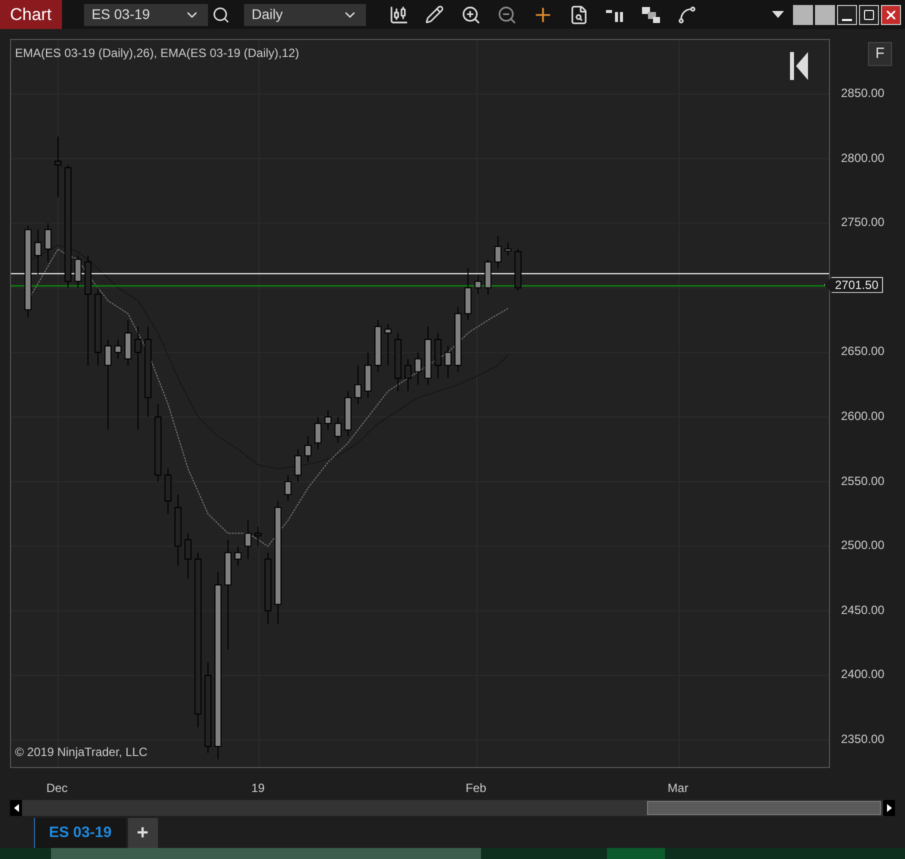 The height and width of the screenshot is (859, 905). Describe the element at coordinates (862, 157) in the screenshot. I see `axis-label: 2800.00` at that location.